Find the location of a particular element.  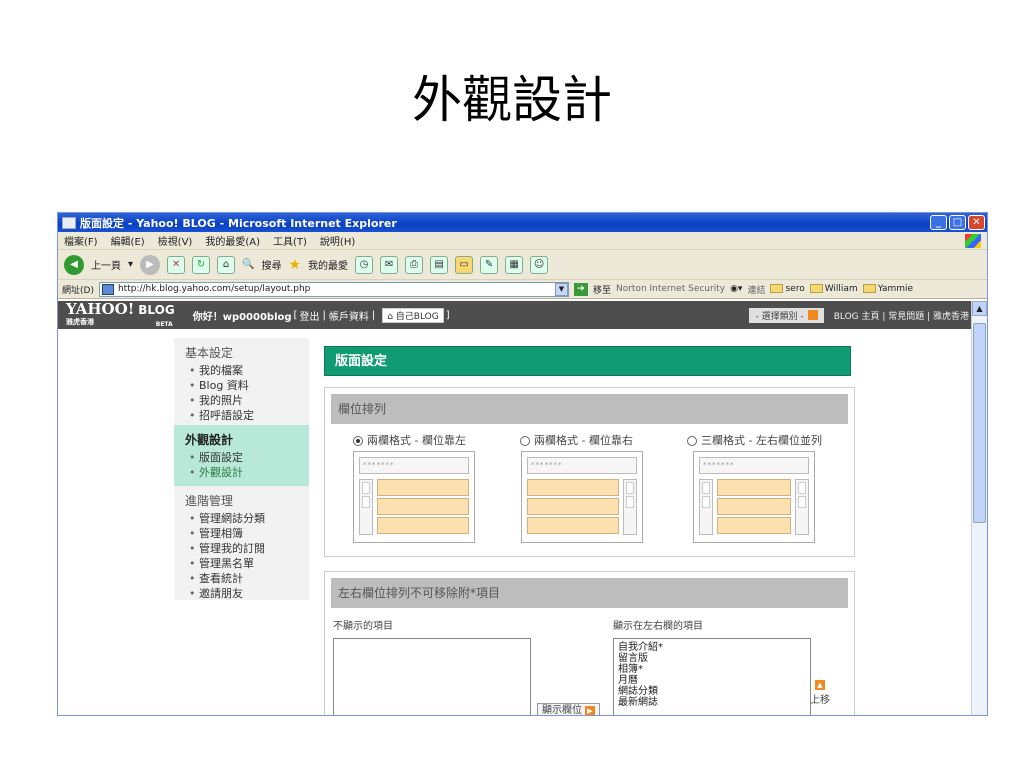

columns-section-header: 左右欄位排列不可移除附*項目 is located at coordinates (589, 593).